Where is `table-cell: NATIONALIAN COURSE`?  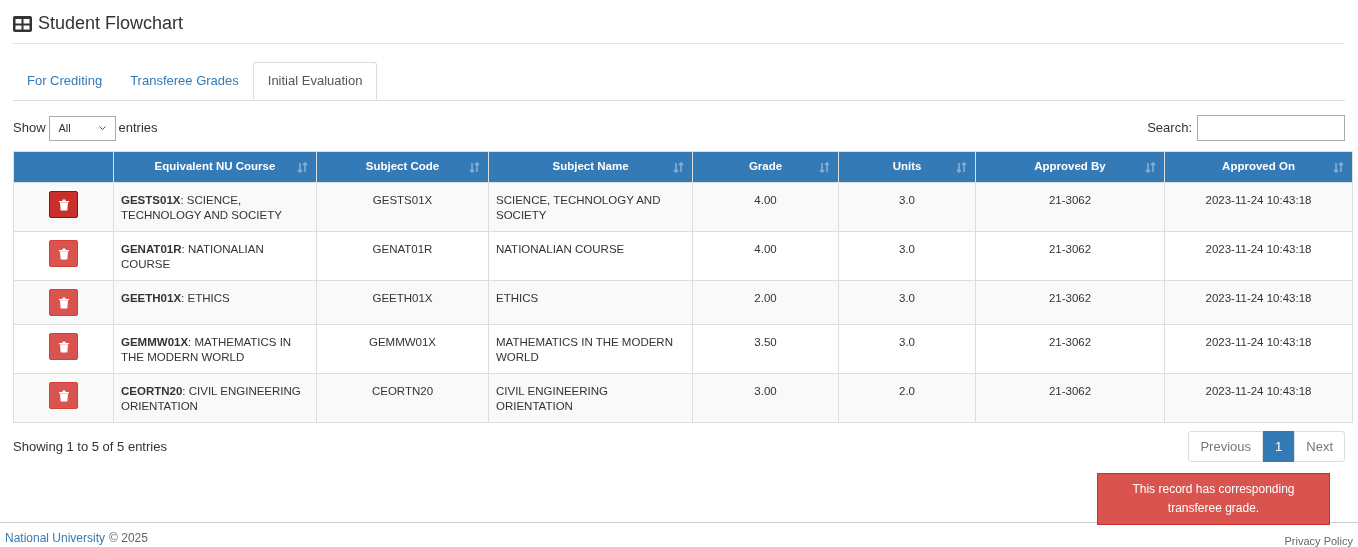
table-cell: NATIONALIAN COURSE is located at coordinates (560, 249).